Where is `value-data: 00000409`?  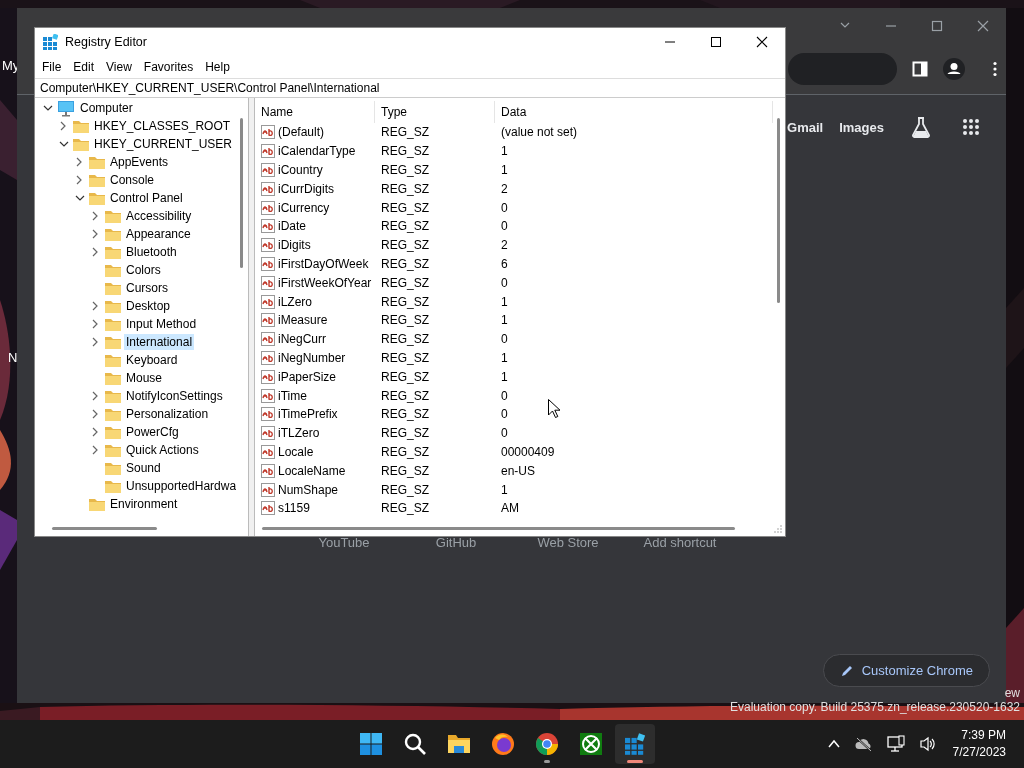 value-data: 00000409 is located at coordinates (528, 451).